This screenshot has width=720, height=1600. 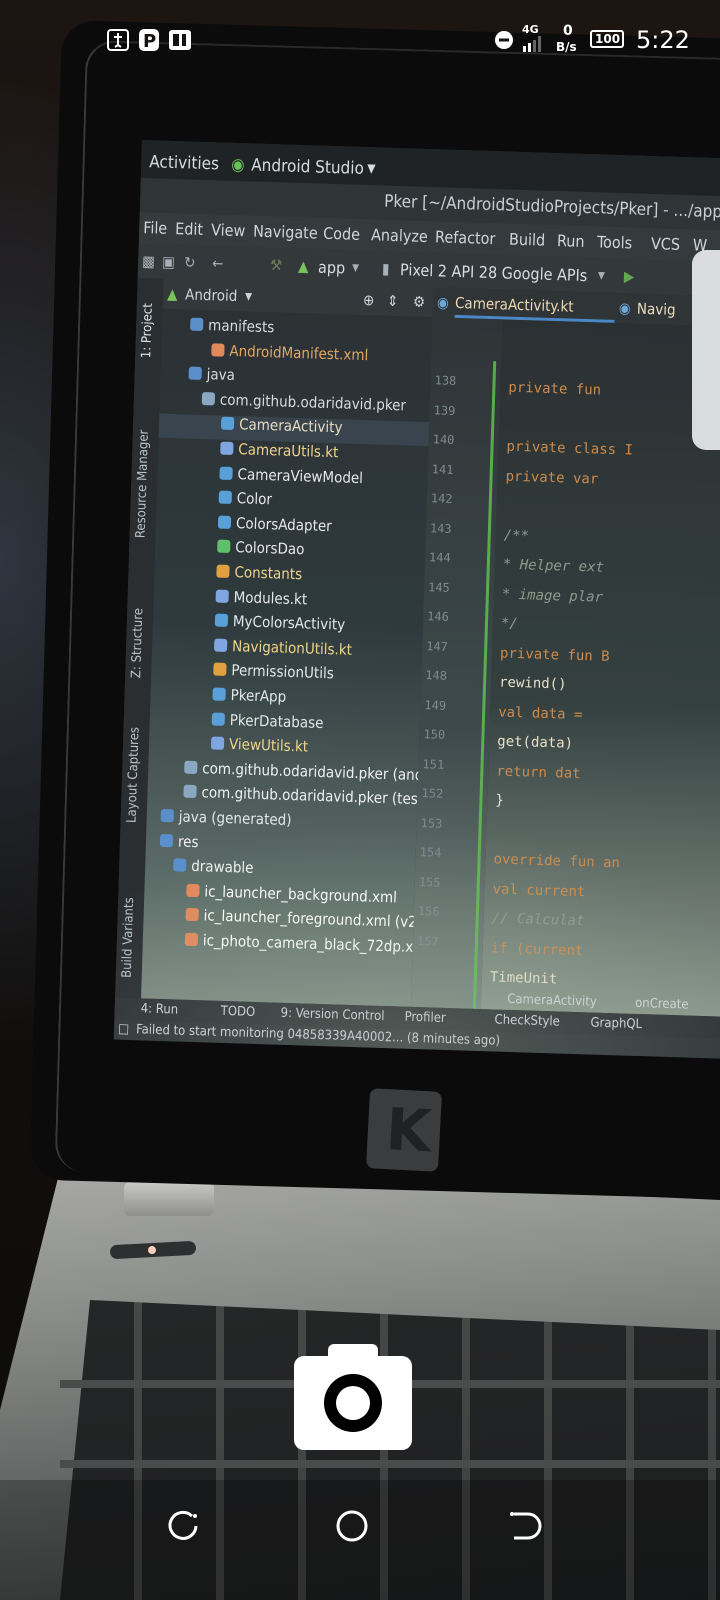 What do you see at coordinates (267, 721) in the screenshot?
I see `tree-item: PkerDatabase` at bounding box center [267, 721].